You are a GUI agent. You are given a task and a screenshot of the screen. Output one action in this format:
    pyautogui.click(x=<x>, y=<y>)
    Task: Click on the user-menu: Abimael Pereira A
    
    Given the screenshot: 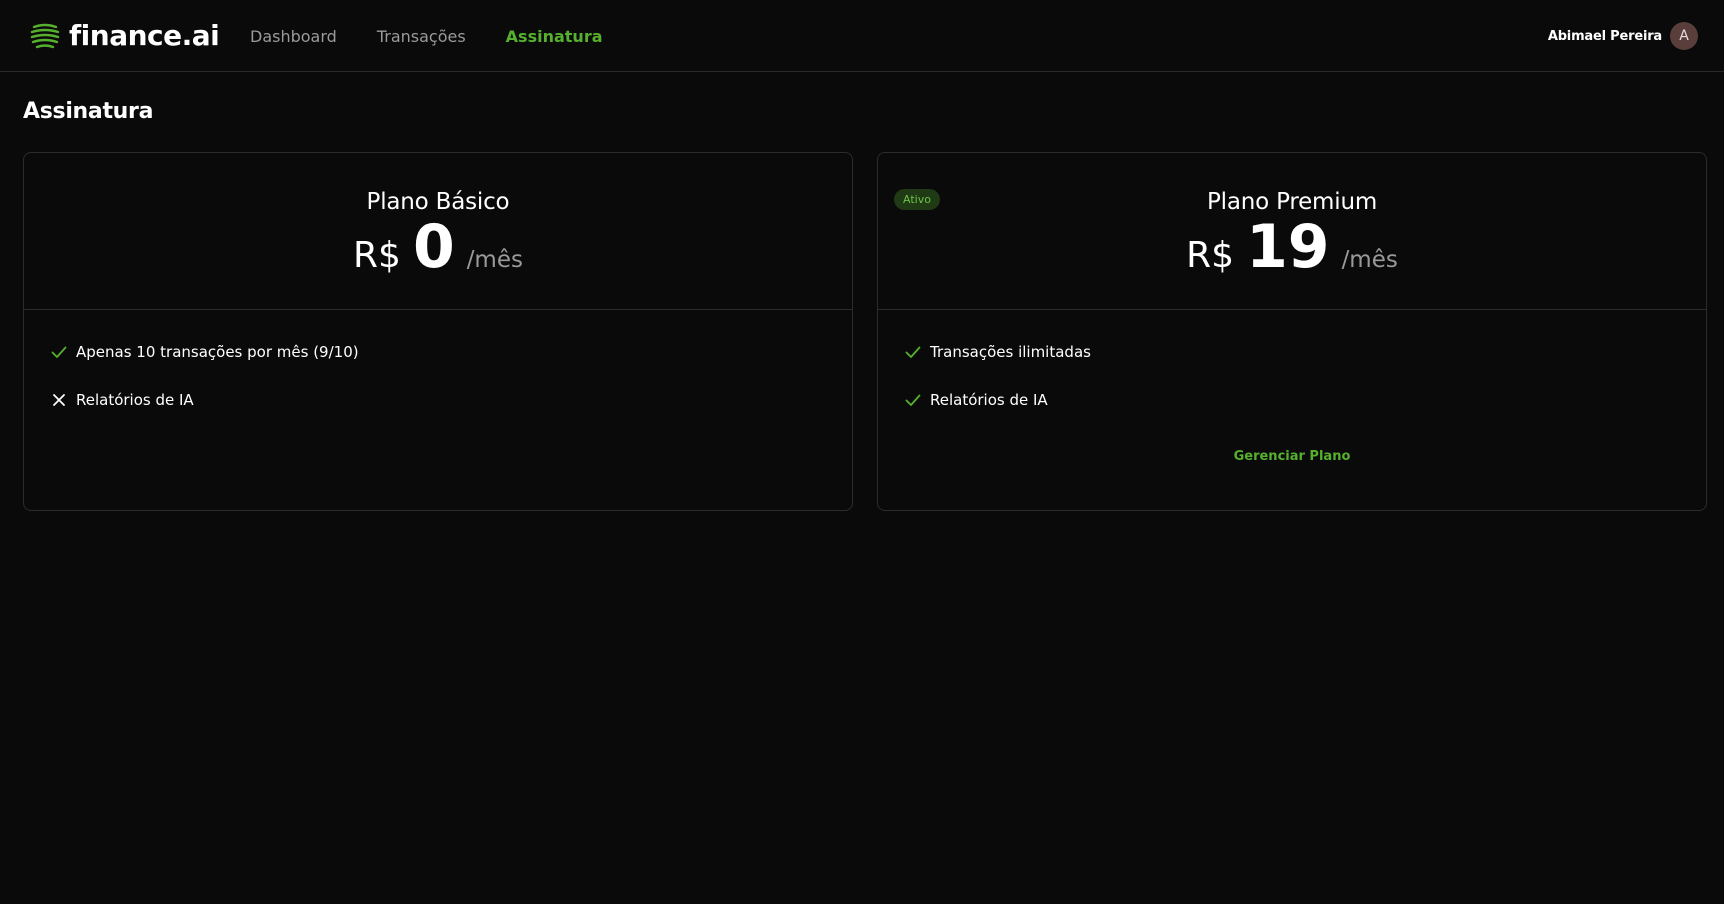 What is the action you would take?
    pyautogui.click(x=1623, y=36)
    